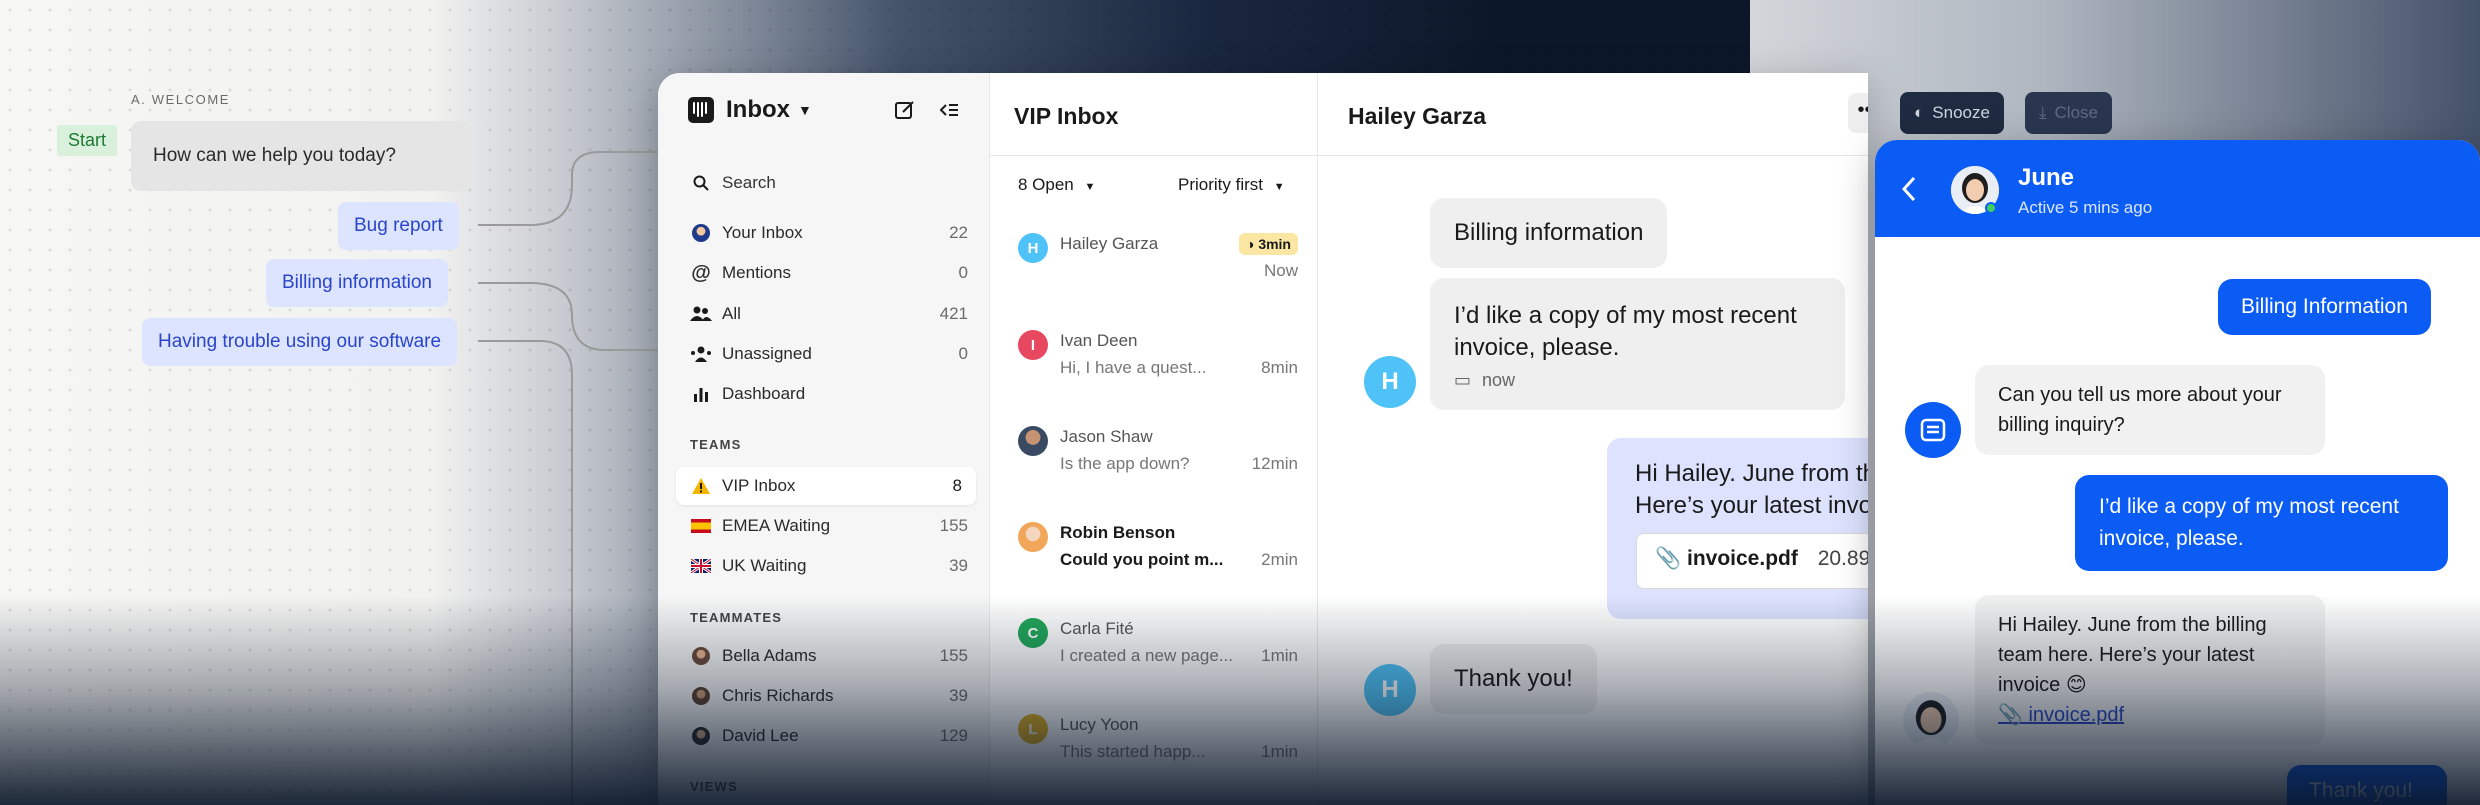  I want to click on inbox-switcher: Inbox ▼, so click(750, 110).